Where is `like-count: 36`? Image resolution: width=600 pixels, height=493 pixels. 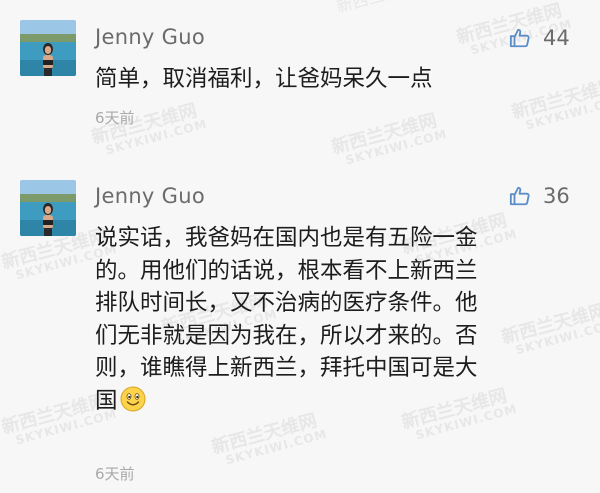
like-count: 36 is located at coordinates (556, 196).